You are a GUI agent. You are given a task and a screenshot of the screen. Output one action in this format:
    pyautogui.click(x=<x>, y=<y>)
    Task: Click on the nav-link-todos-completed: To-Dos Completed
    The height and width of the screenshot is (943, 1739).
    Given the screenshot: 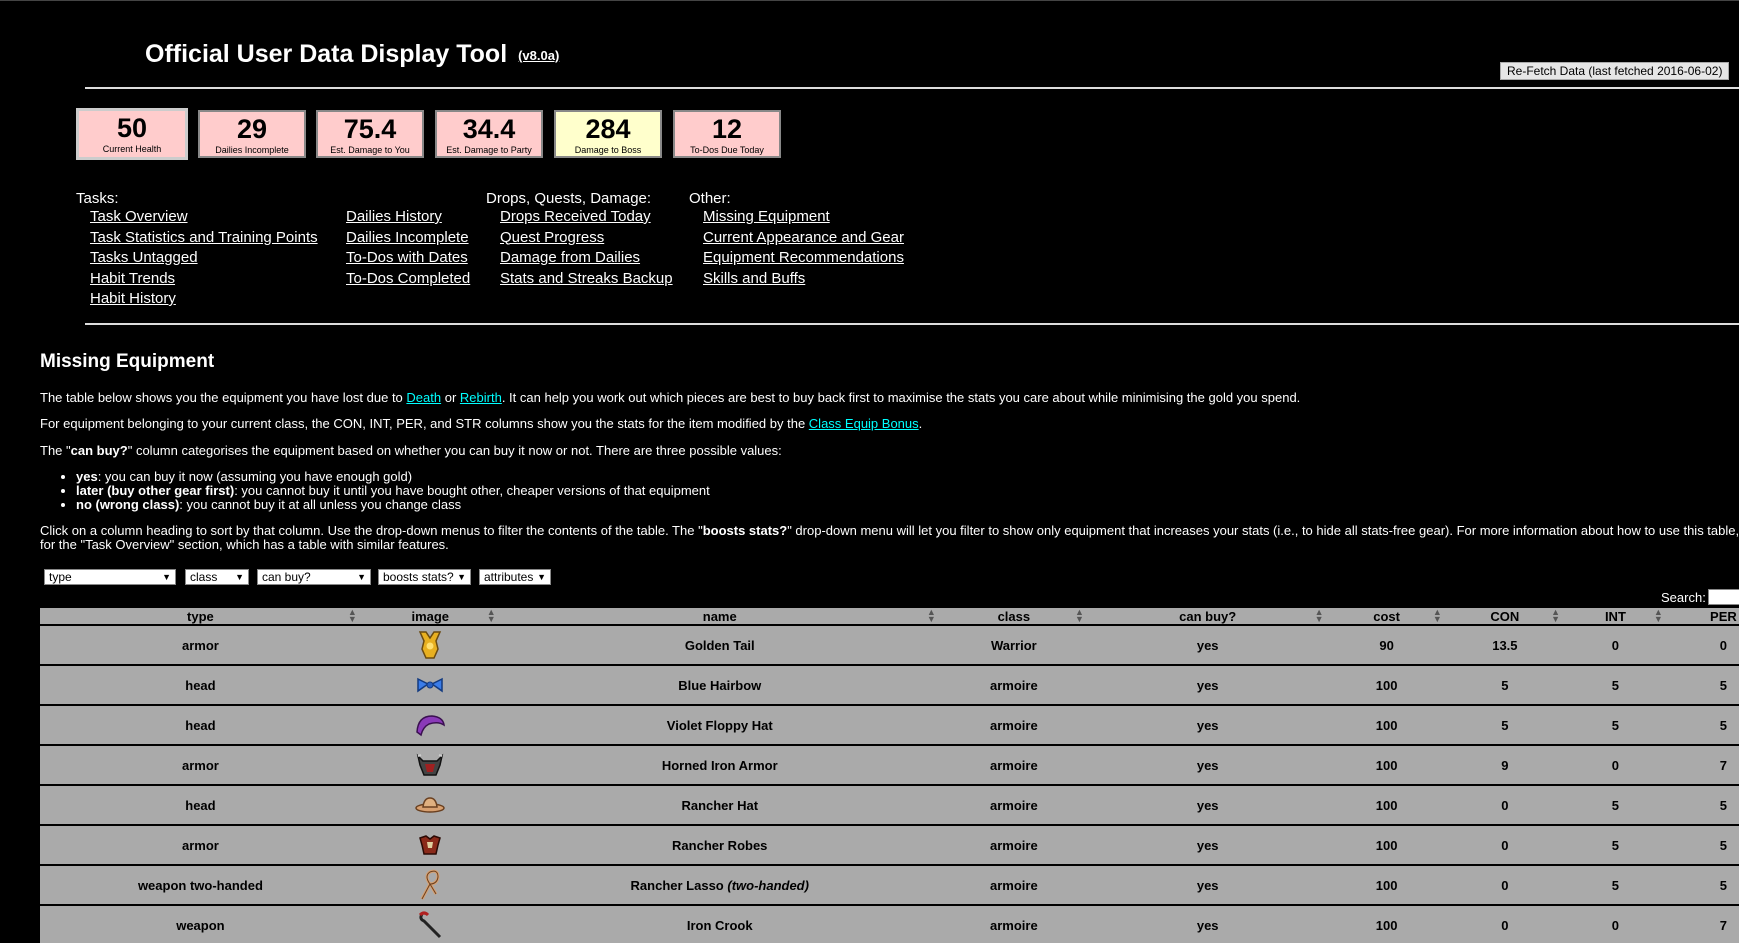 What is the action you would take?
    pyautogui.click(x=408, y=279)
    